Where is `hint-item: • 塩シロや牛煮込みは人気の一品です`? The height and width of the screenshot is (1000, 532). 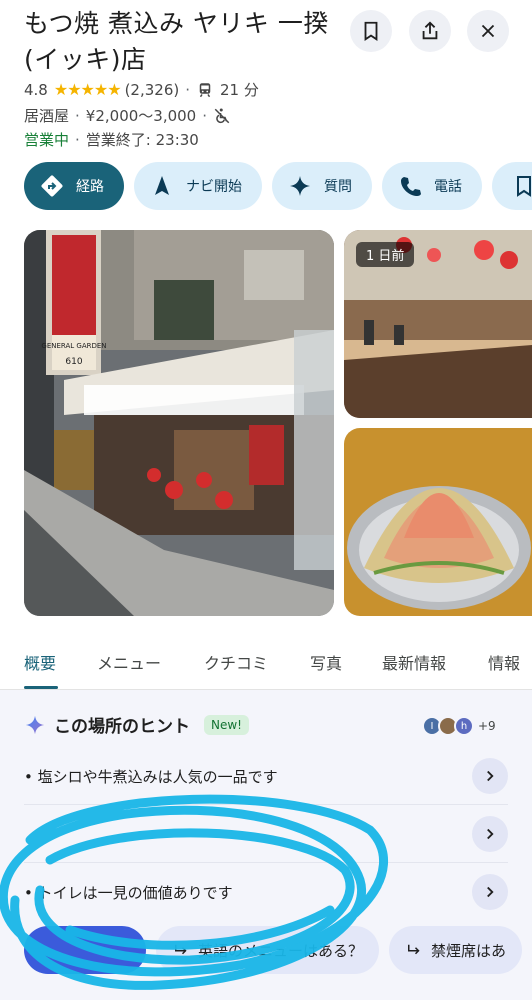 hint-item: • 塩シロや牛煮込みは人気の一品です is located at coordinates (266, 776).